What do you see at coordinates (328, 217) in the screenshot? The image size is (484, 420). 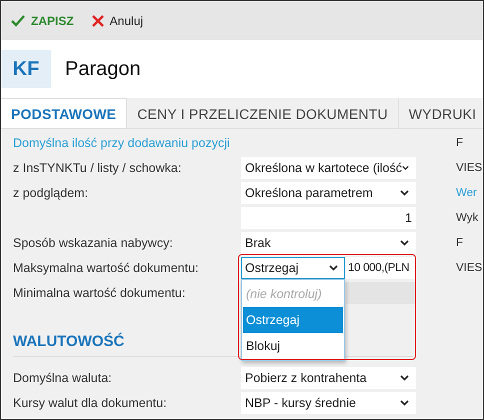 I see `number-field: 1` at bounding box center [328, 217].